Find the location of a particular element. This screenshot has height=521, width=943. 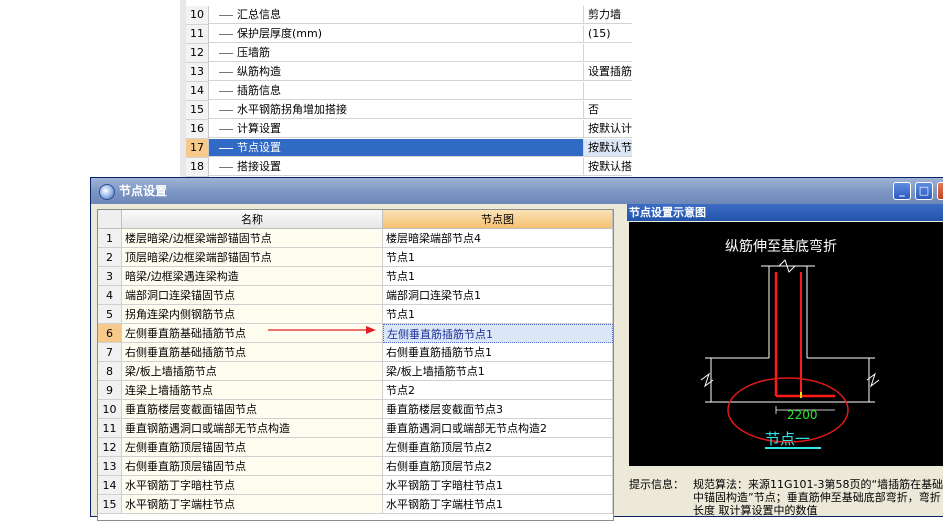

row-number: 10 is located at coordinates (110, 409).